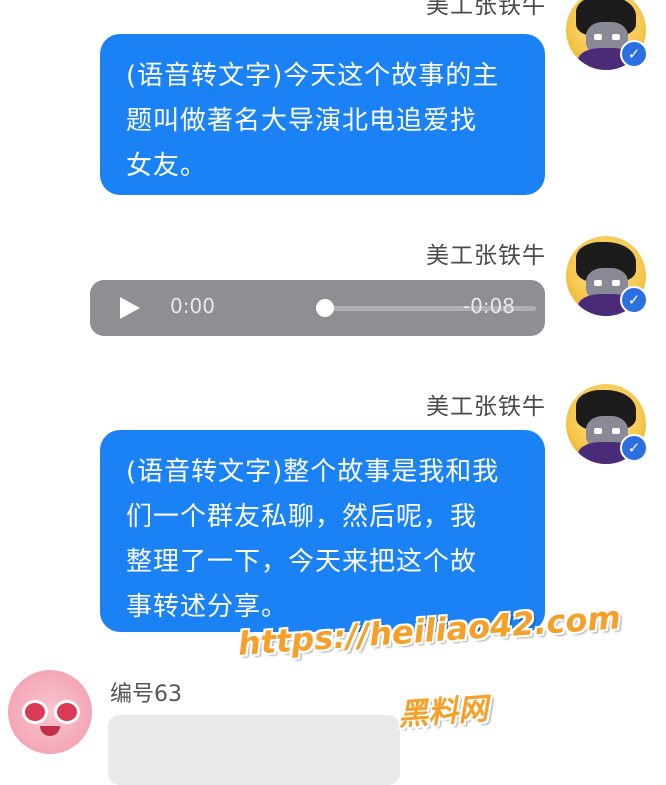 The height and width of the screenshot is (785, 666). What do you see at coordinates (325, 308) in the screenshot?
I see `voice-progress-knob` at bounding box center [325, 308].